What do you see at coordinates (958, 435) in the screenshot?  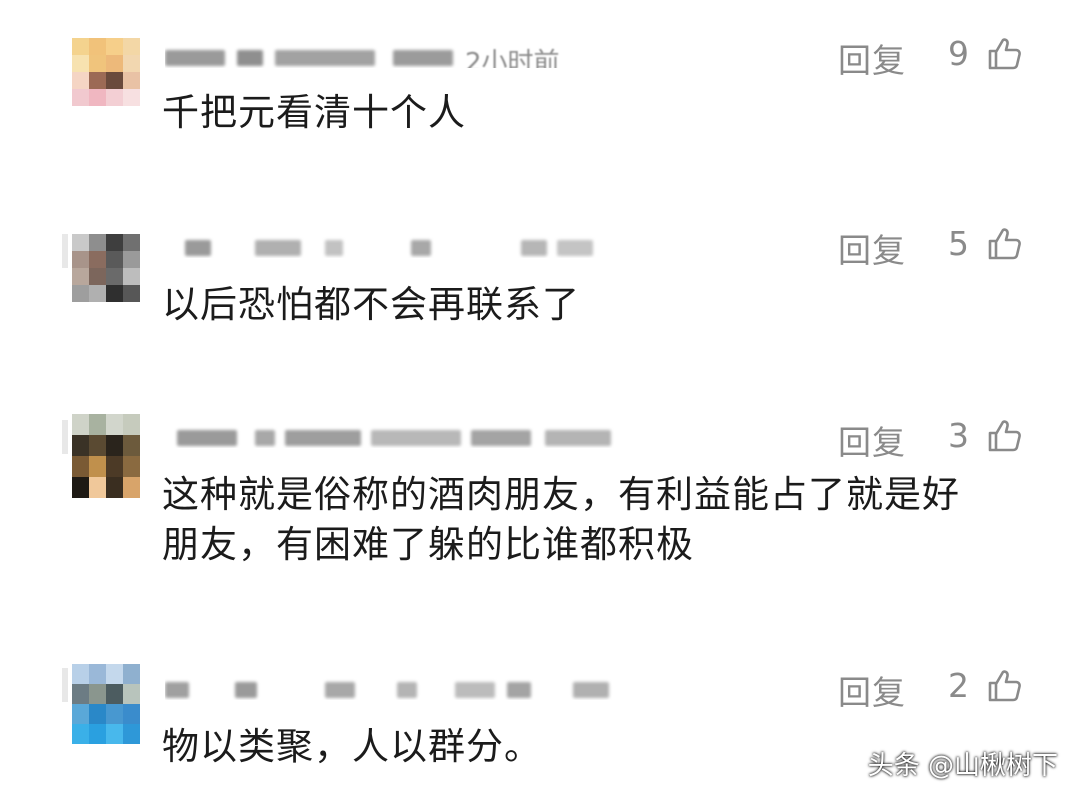 I see `like-count: 3` at bounding box center [958, 435].